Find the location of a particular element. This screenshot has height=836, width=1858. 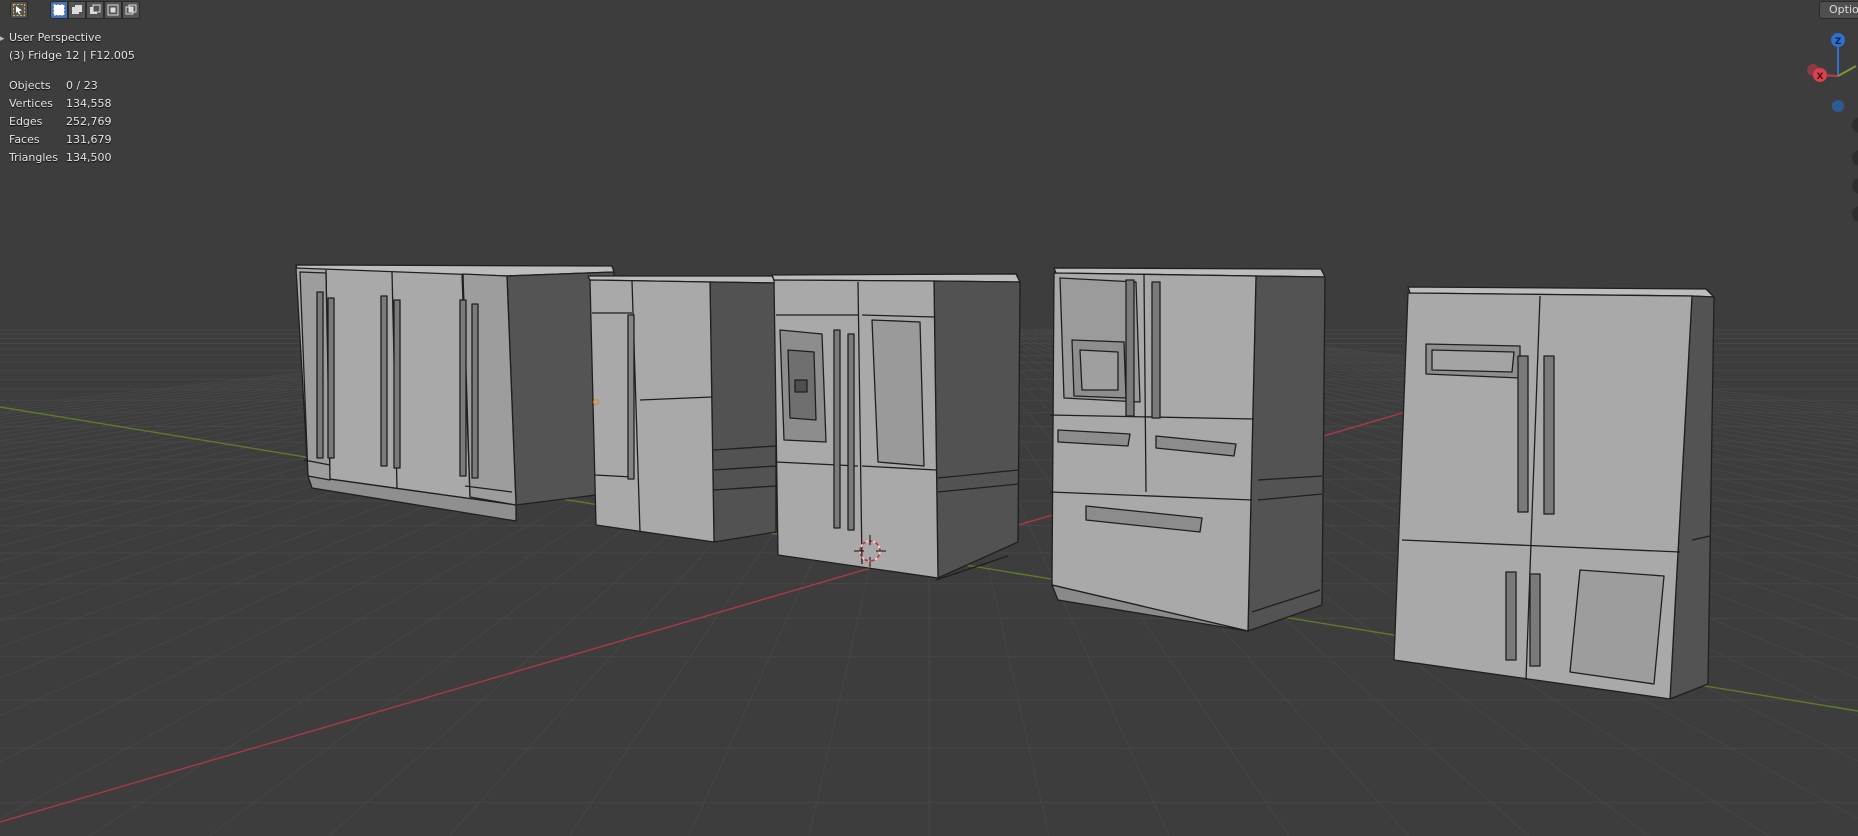

select-subtract-icon is located at coordinates (95, 9).